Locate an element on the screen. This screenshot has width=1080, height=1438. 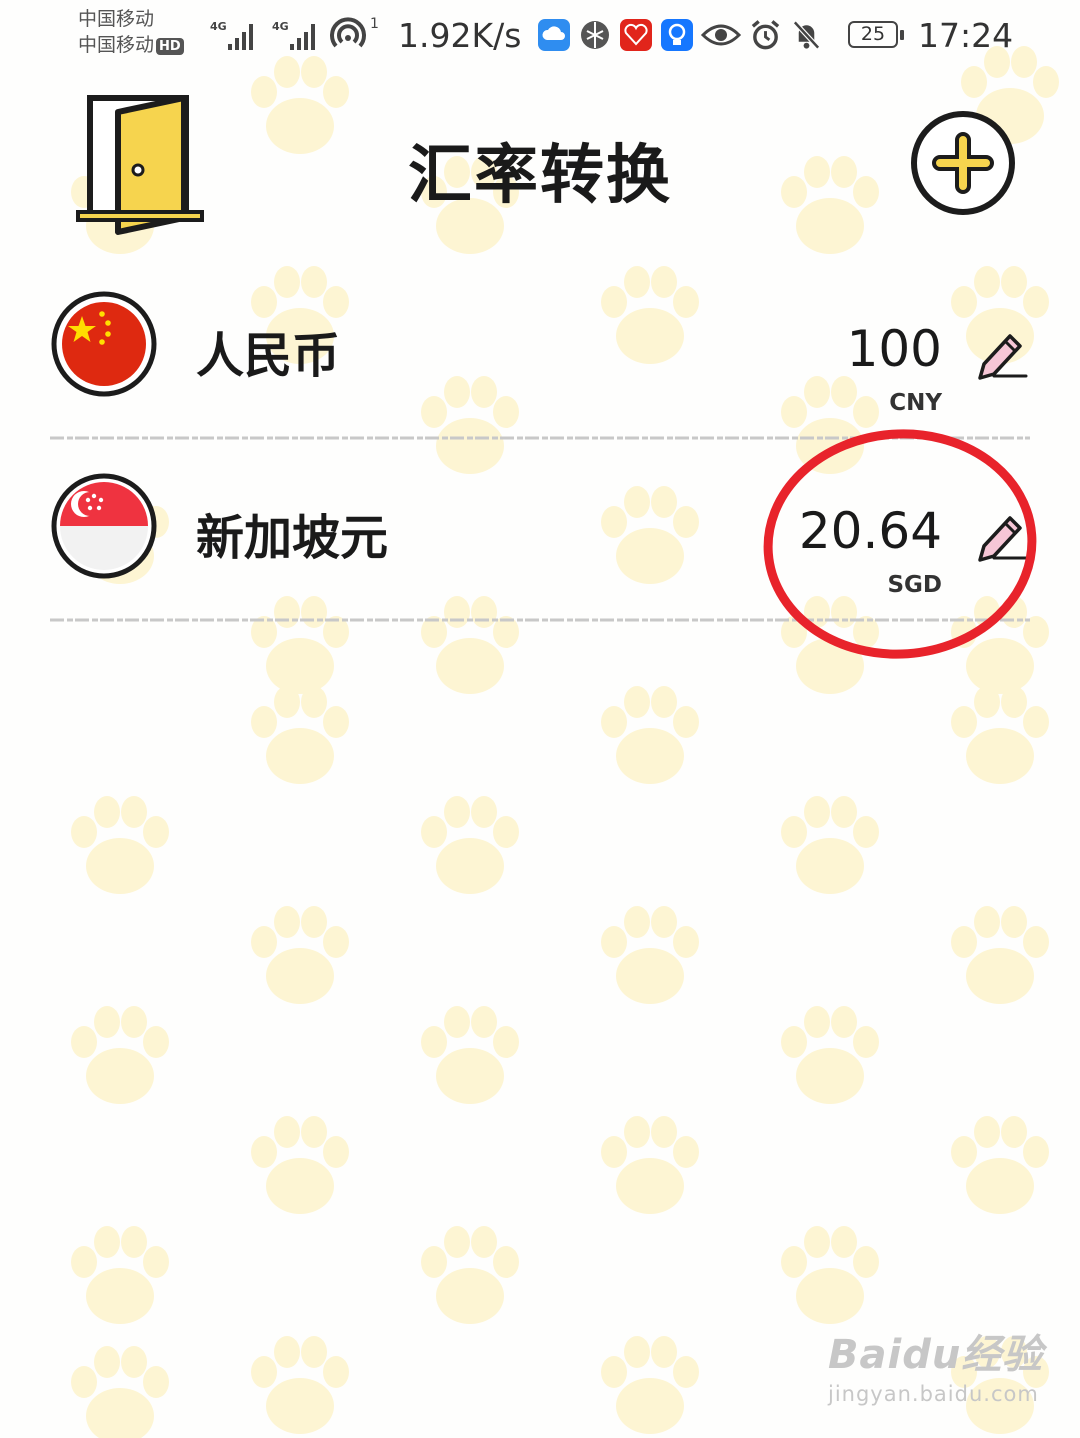
shopping-app-icon is located at coordinates (635, 34).